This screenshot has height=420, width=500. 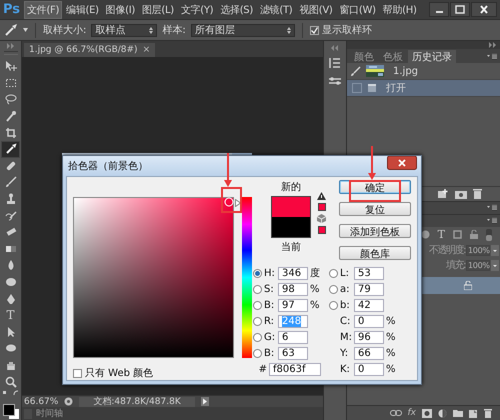 I want to click on menu-item: 图像(I), so click(x=120, y=9).